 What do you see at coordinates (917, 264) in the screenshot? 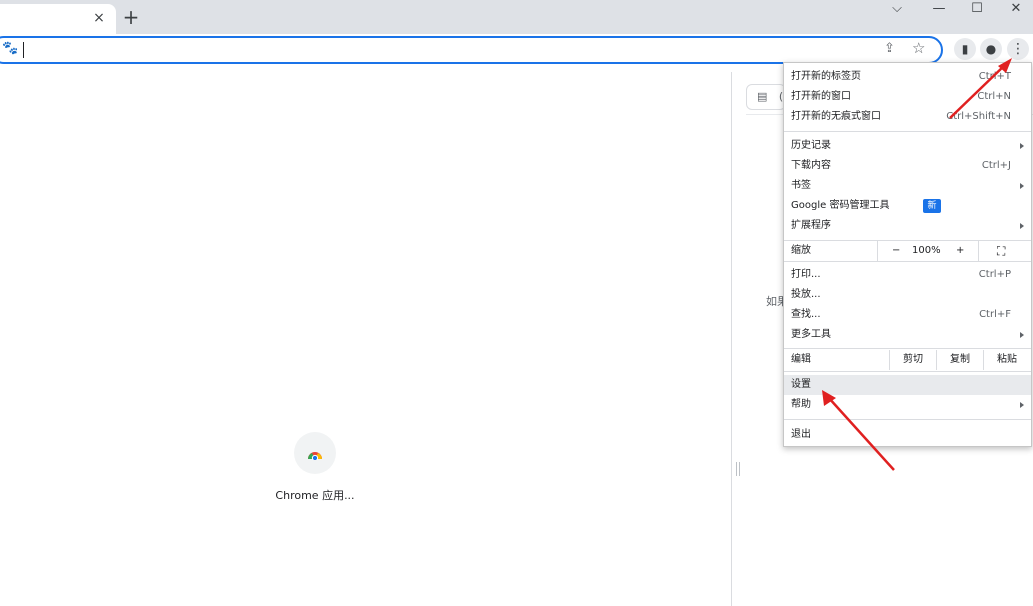
I see `annotation-arrows` at bounding box center [917, 264].